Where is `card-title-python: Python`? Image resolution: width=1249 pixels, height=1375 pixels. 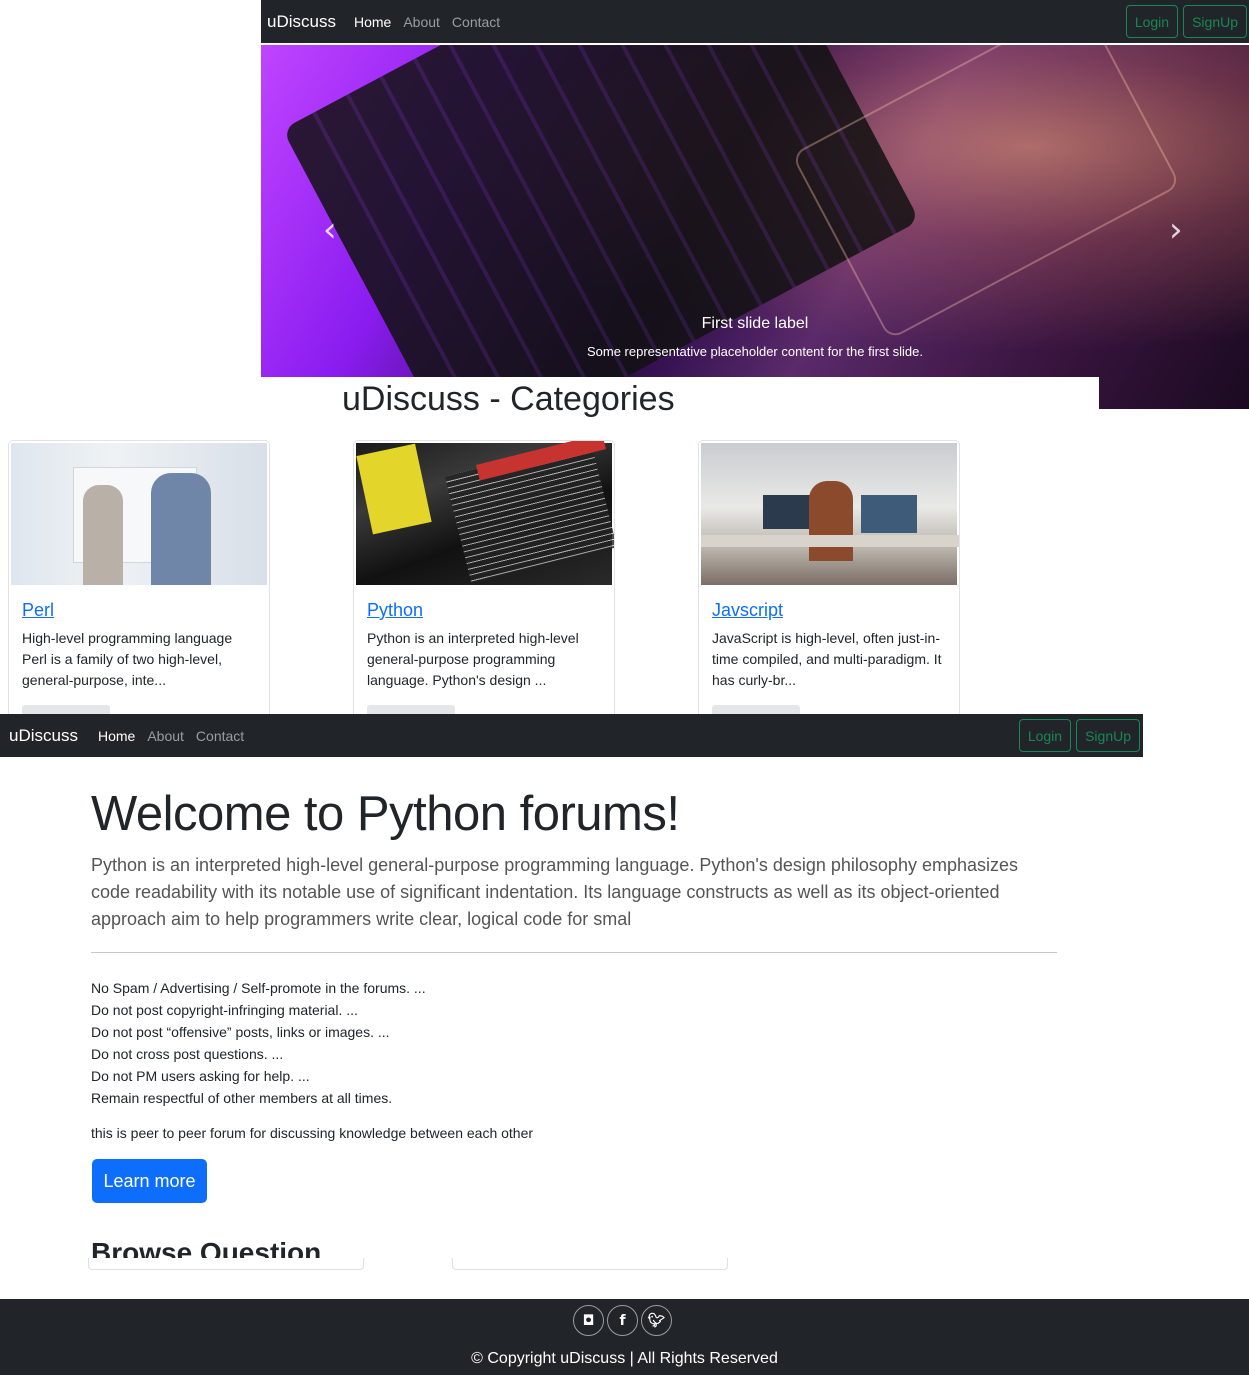
card-title-python: Python is located at coordinates (395, 610).